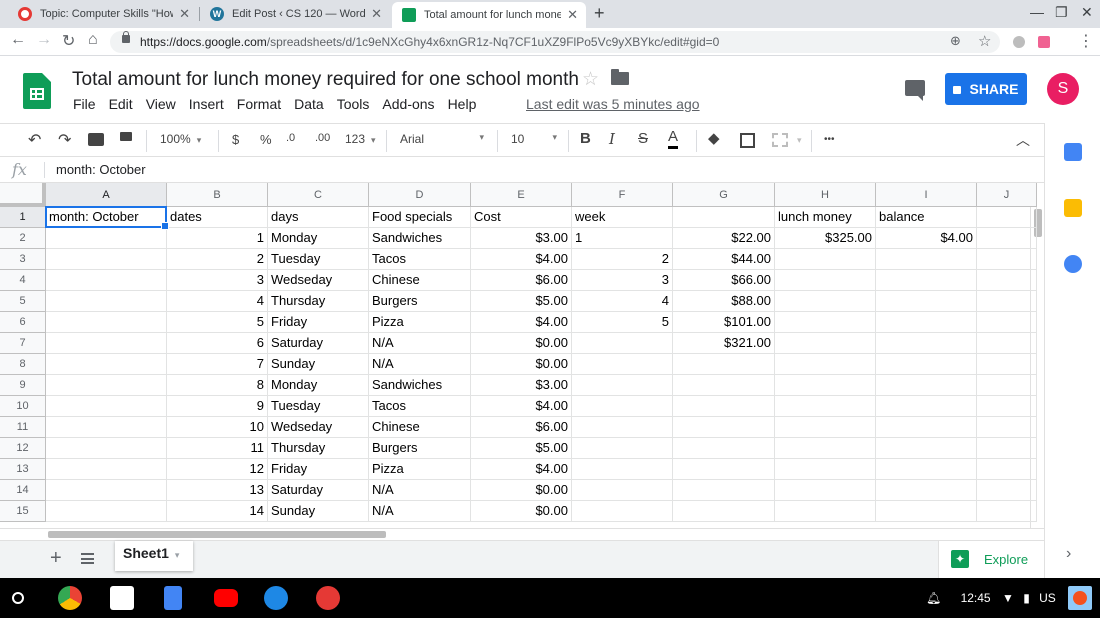 The height and width of the screenshot is (618, 1100). I want to click on text-color-icon: A, so click(673, 138).